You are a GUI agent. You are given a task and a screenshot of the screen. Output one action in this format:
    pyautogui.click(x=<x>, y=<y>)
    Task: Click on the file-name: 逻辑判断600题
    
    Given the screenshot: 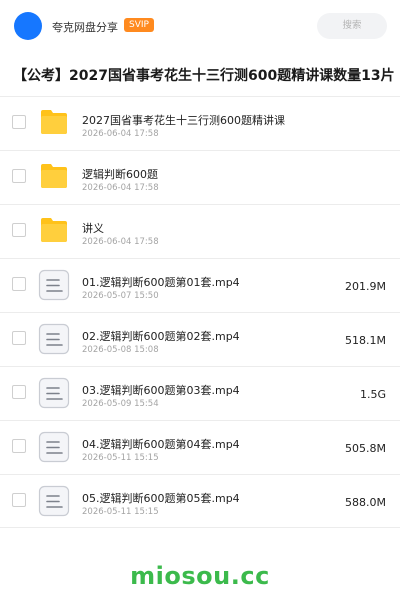 What is the action you would take?
    pyautogui.click(x=120, y=174)
    